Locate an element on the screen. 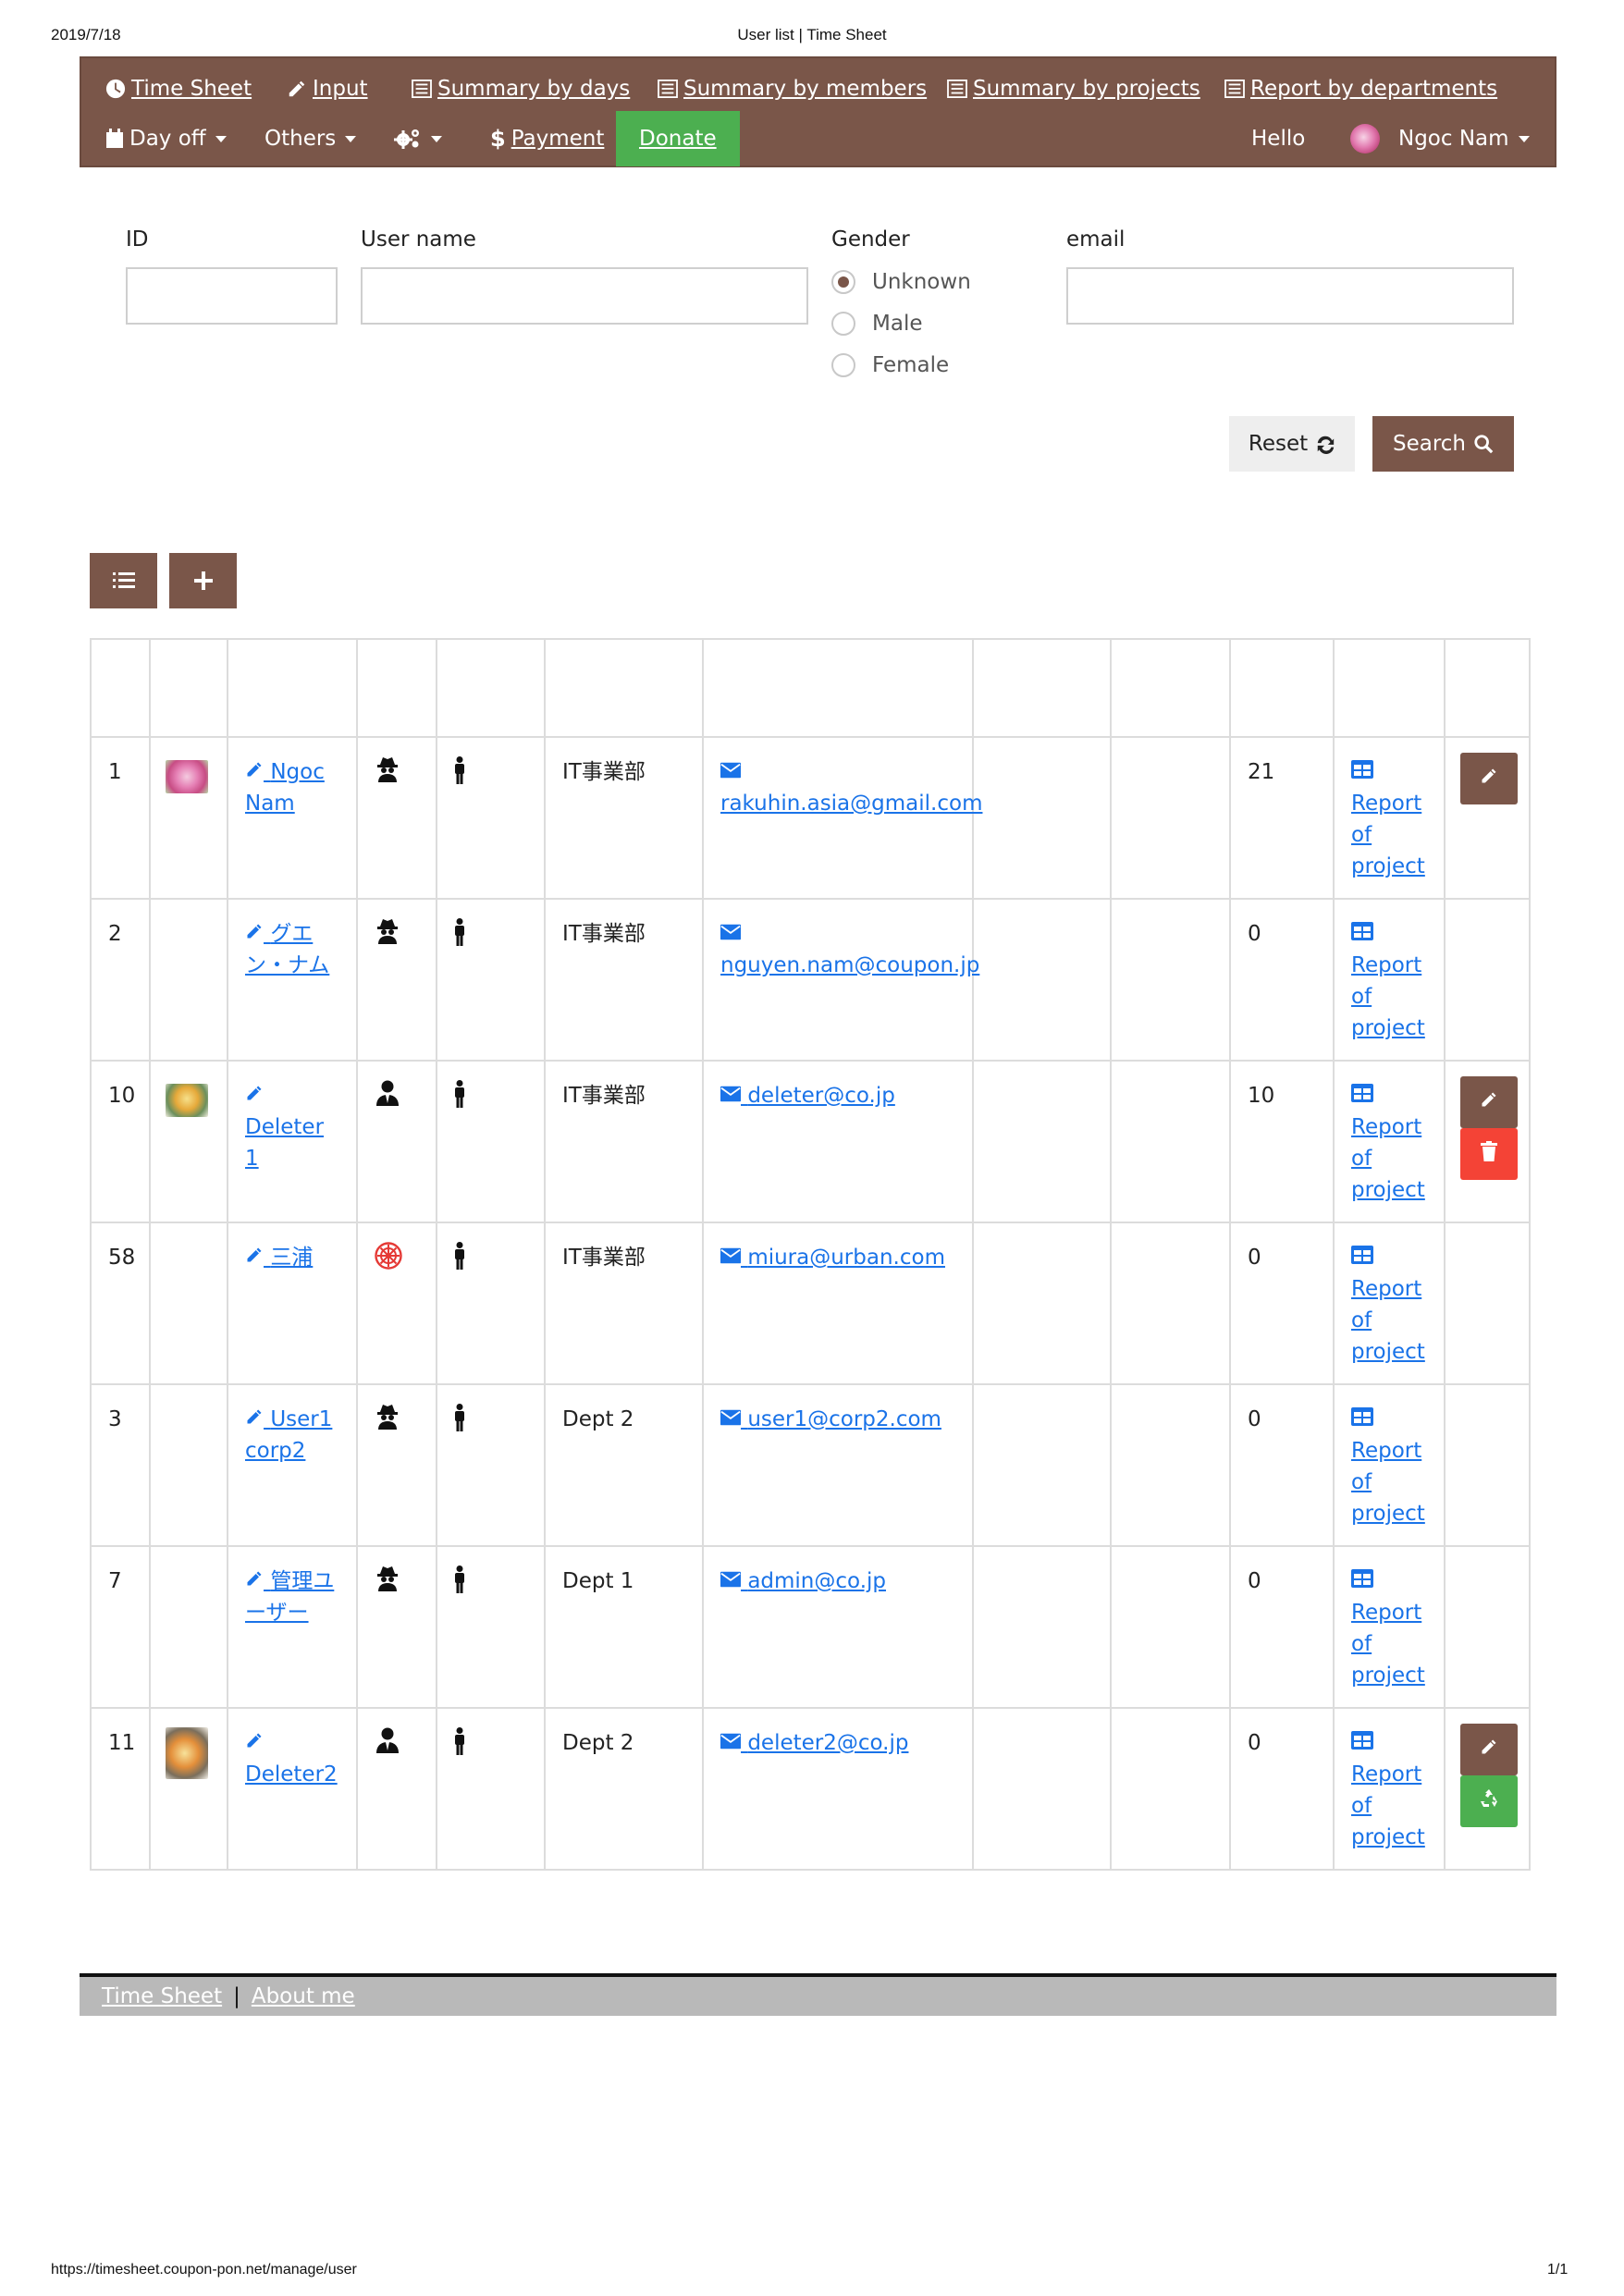 Image resolution: width=1624 pixels, height=2296 pixels. email-link: miura@urban.com is located at coordinates (832, 1258).